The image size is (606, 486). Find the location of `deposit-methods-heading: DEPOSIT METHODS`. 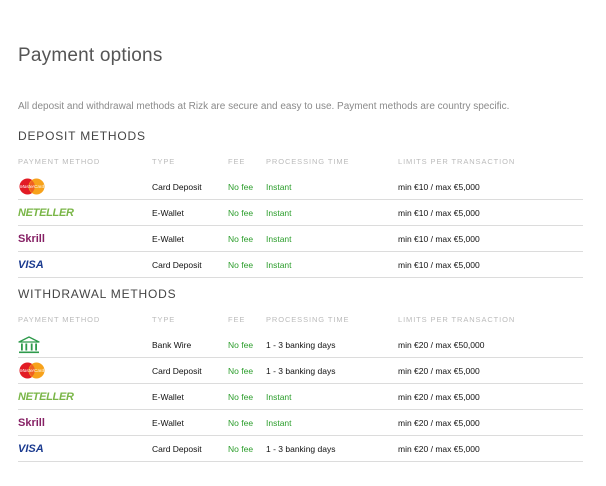

deposit-methods-heading: DEPOSIT METHODS is located at coordinates (82, 136).